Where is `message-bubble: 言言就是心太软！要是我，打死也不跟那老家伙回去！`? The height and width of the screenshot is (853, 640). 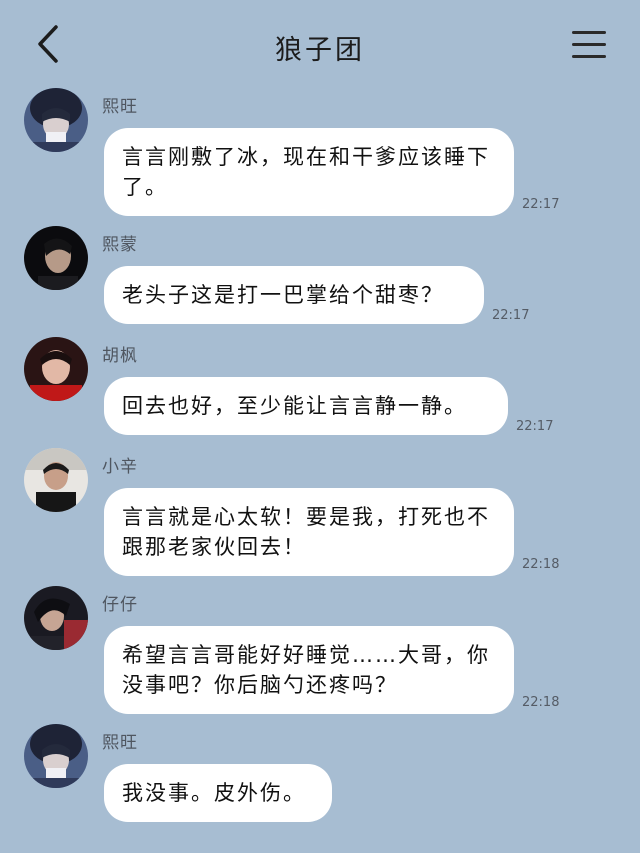 message-bubble: 言言就是心太软！要是我，打死也不跟那老家伙回去！ is located at coordinates (309, 532).